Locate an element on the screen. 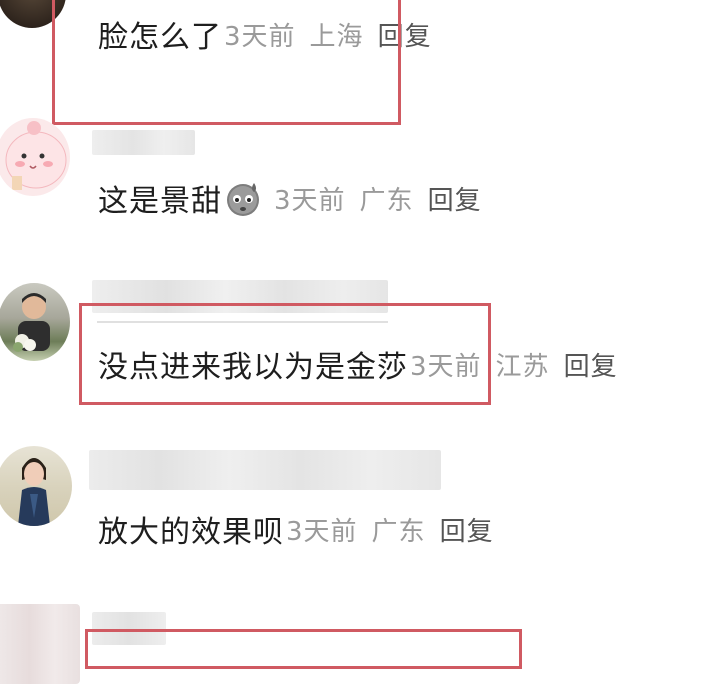  comment-text: 放大的效果呗 is located at coordinates (191, 532).